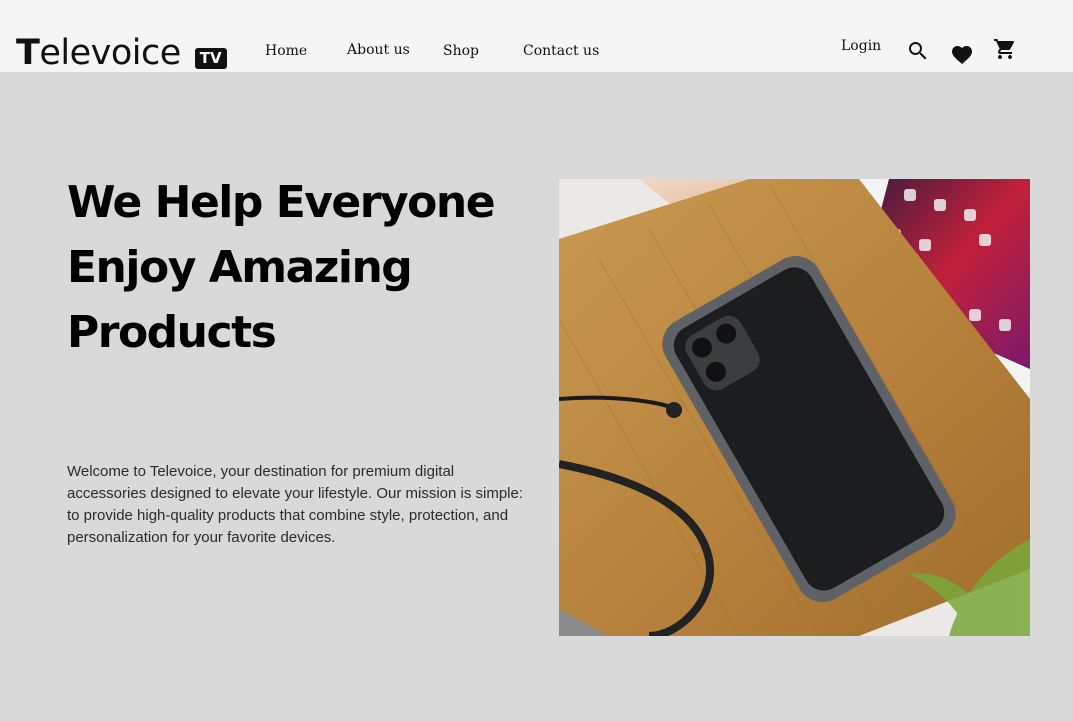  I want to click on heart-icon, so click(962, 54).